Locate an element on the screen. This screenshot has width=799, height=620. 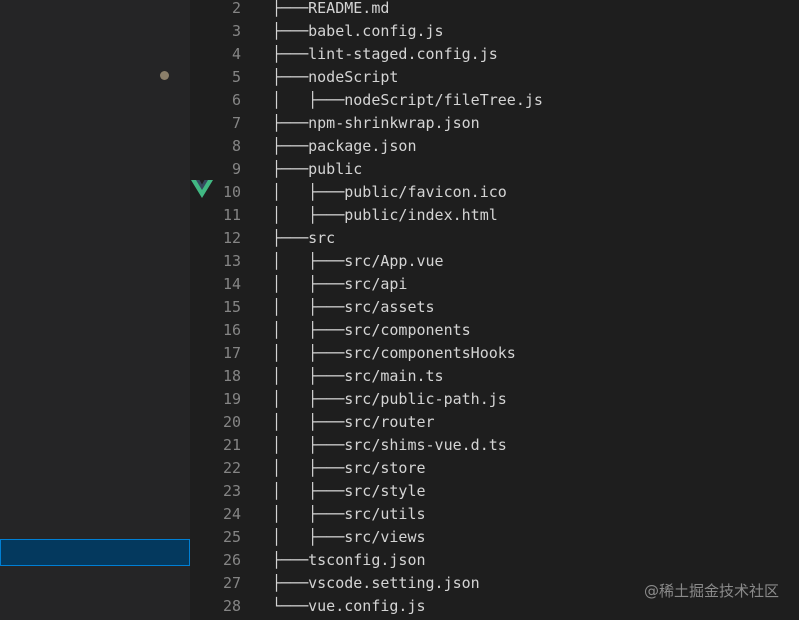
line-text: │ ├───src/api is located at coordinates (339, 284).